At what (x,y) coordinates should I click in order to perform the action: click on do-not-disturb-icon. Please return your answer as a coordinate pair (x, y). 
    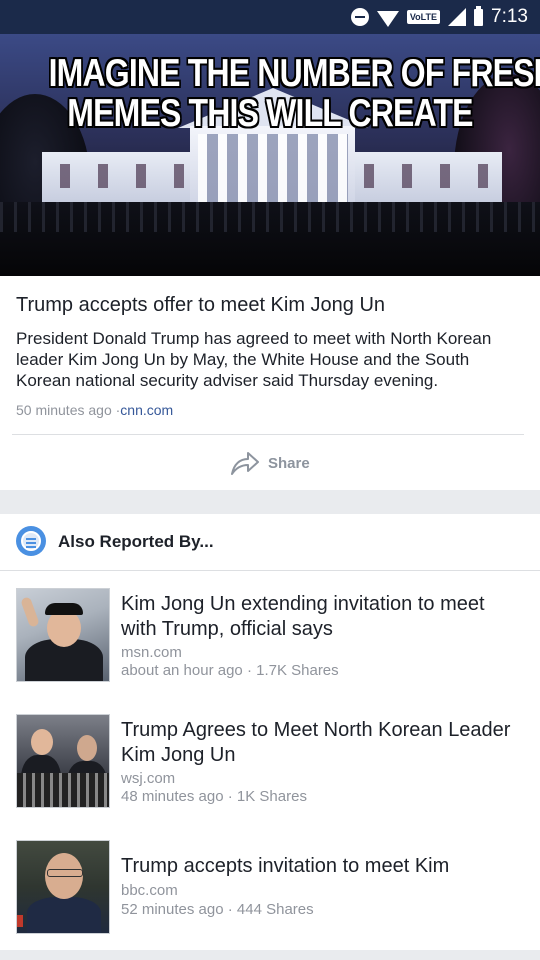
    Looking at the image, I should click on (359, 17).